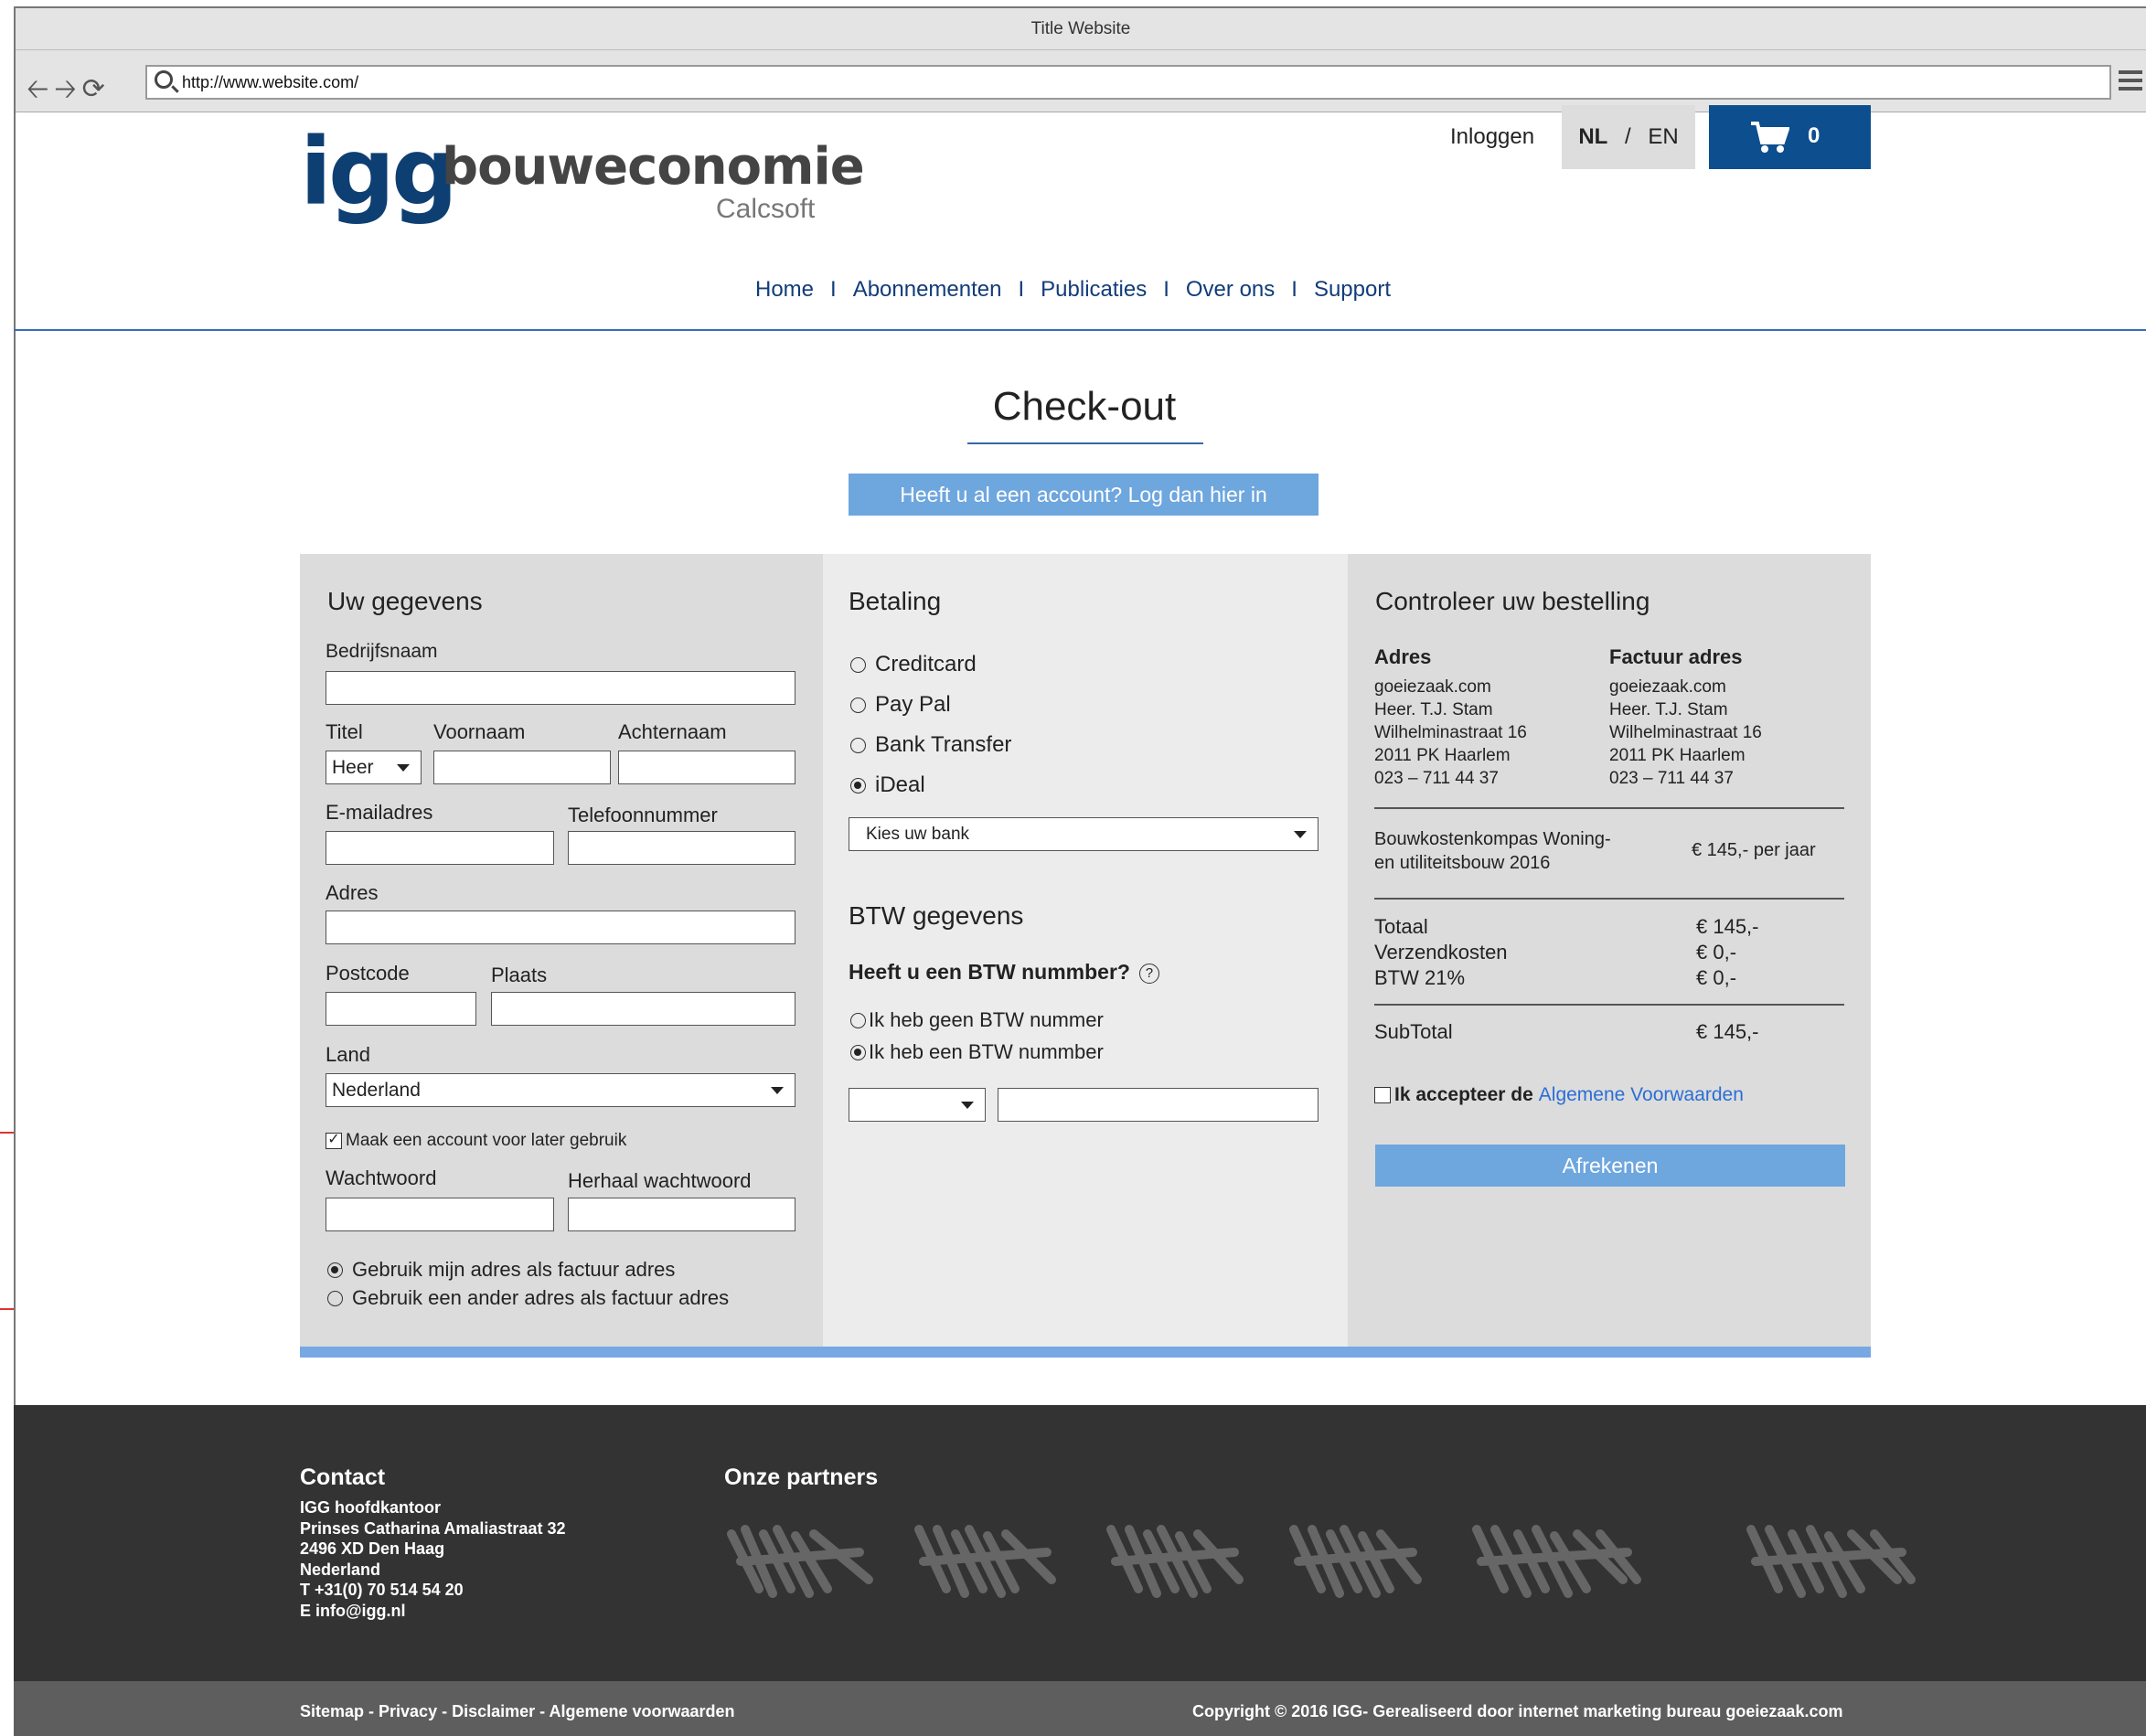 This screenshot has height=1736, width=2146. What do you see at coordinates (927, 289) in the screenshot?
I see `nav-item-abonnementen: Abonnementen` at bounding box center [927, 289].